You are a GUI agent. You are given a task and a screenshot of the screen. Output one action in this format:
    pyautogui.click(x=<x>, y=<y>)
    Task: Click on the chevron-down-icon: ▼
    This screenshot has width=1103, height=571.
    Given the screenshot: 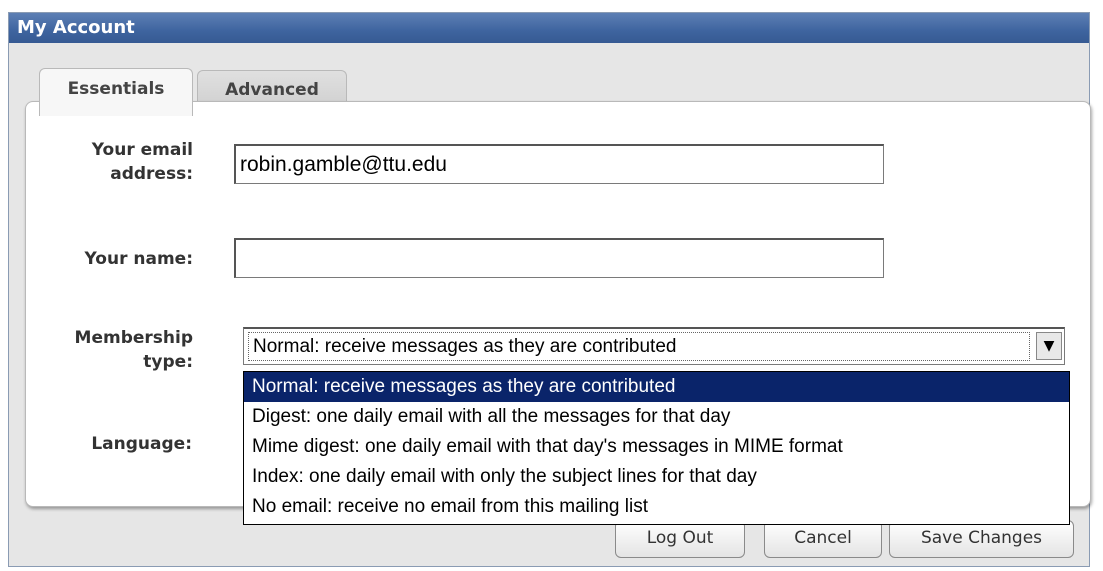 What is the action you would take?
    pyautogui.click(x=1049, y=346)
    